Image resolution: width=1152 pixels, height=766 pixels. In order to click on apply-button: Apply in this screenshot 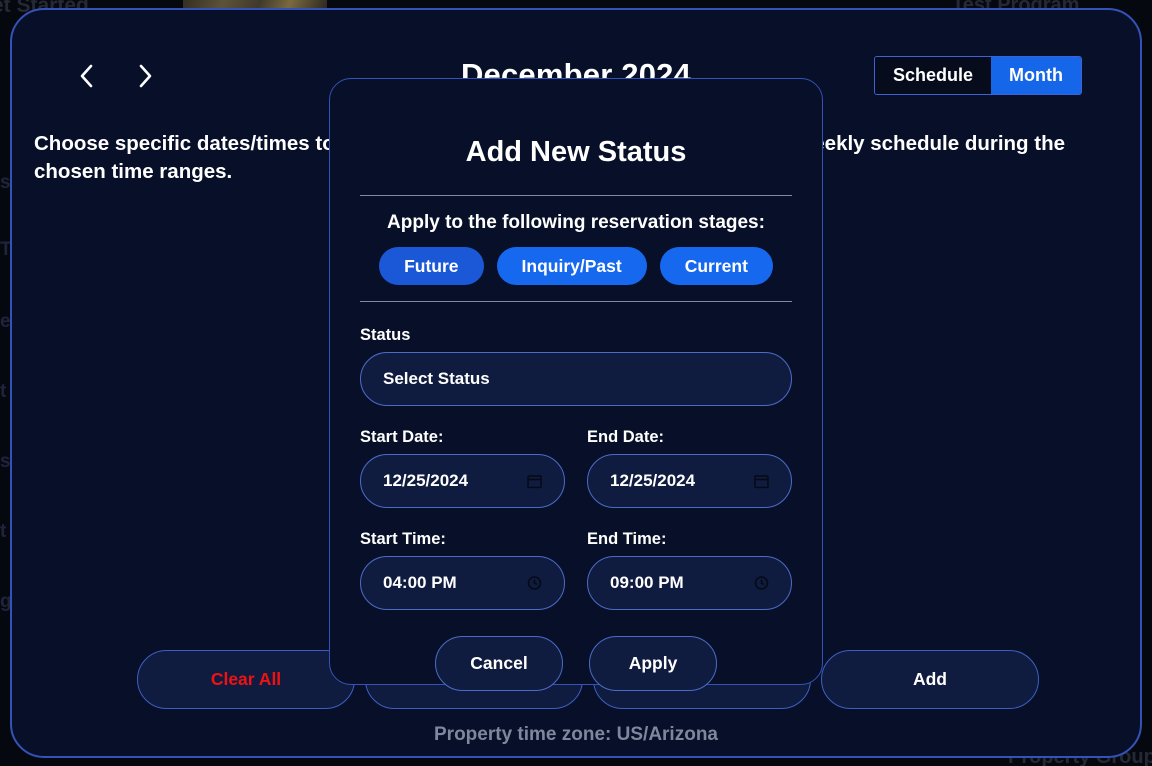, I will do `click(653, 663)`.